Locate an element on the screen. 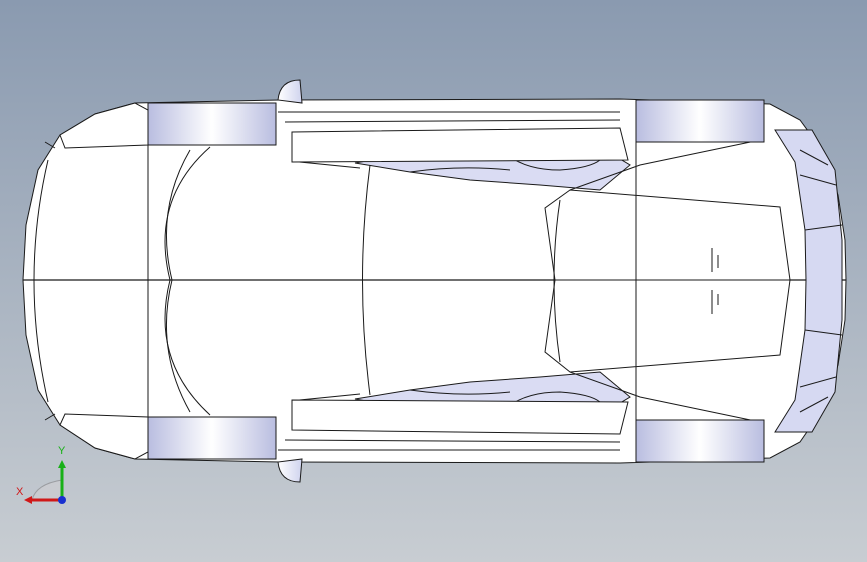 The width and height of the screenshot is (867, 562). wheel-rear-left is located at coordinates (700, 121).